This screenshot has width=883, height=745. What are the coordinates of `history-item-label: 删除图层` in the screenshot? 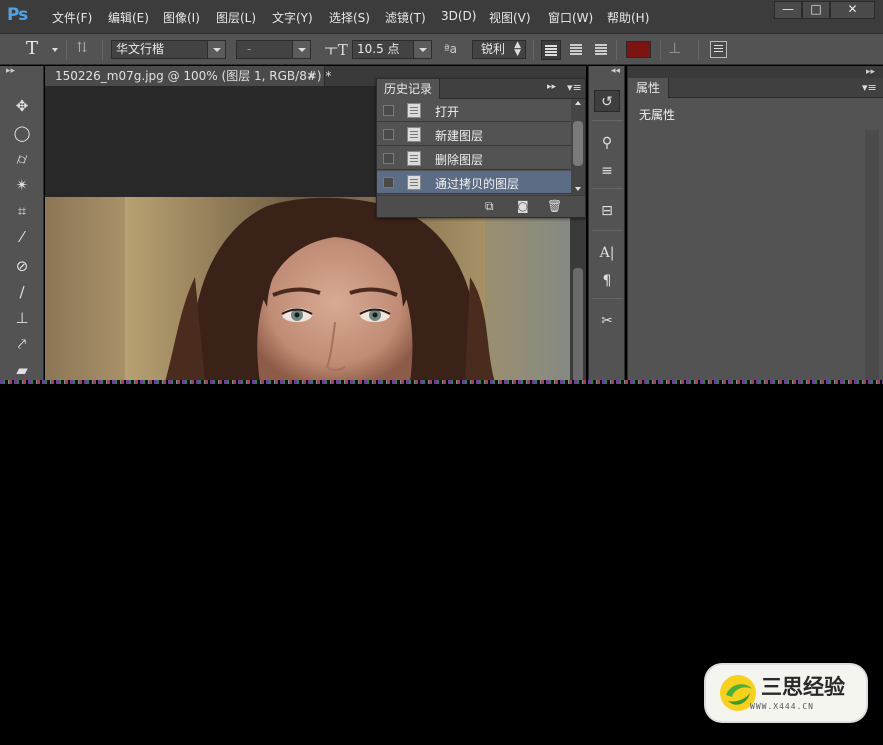 It's located at (459, 160).